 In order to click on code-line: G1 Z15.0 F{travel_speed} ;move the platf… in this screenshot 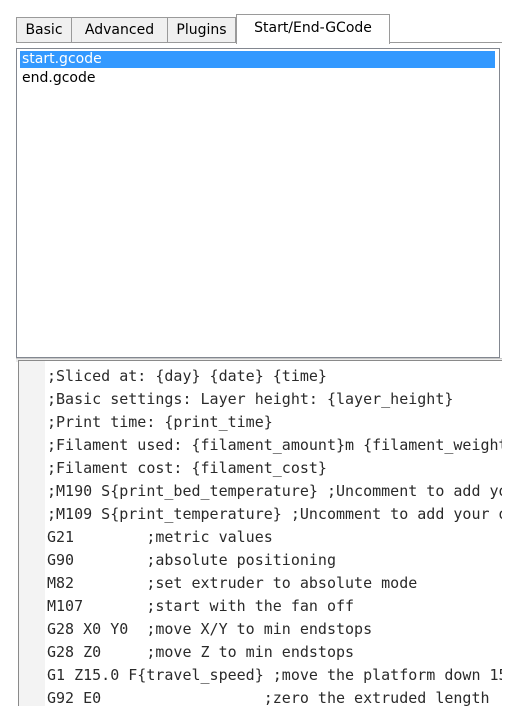, I will do `click(274, 675)`.